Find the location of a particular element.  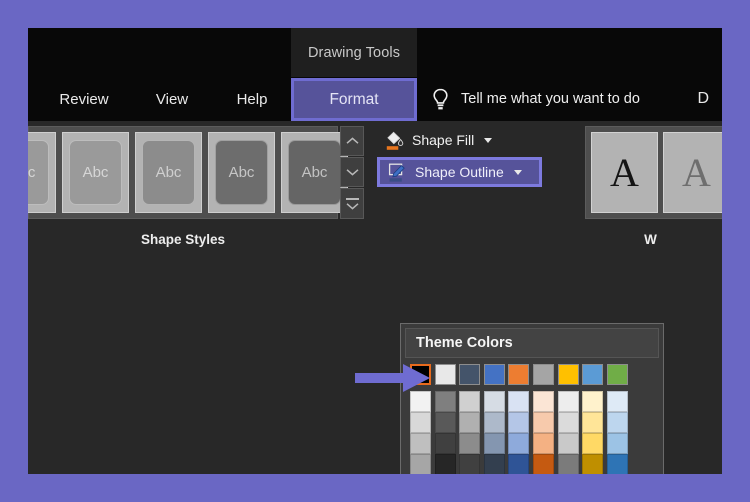

contextual-tab-drawing-tools: Drawing Tools is located at coordinates (354, 52).